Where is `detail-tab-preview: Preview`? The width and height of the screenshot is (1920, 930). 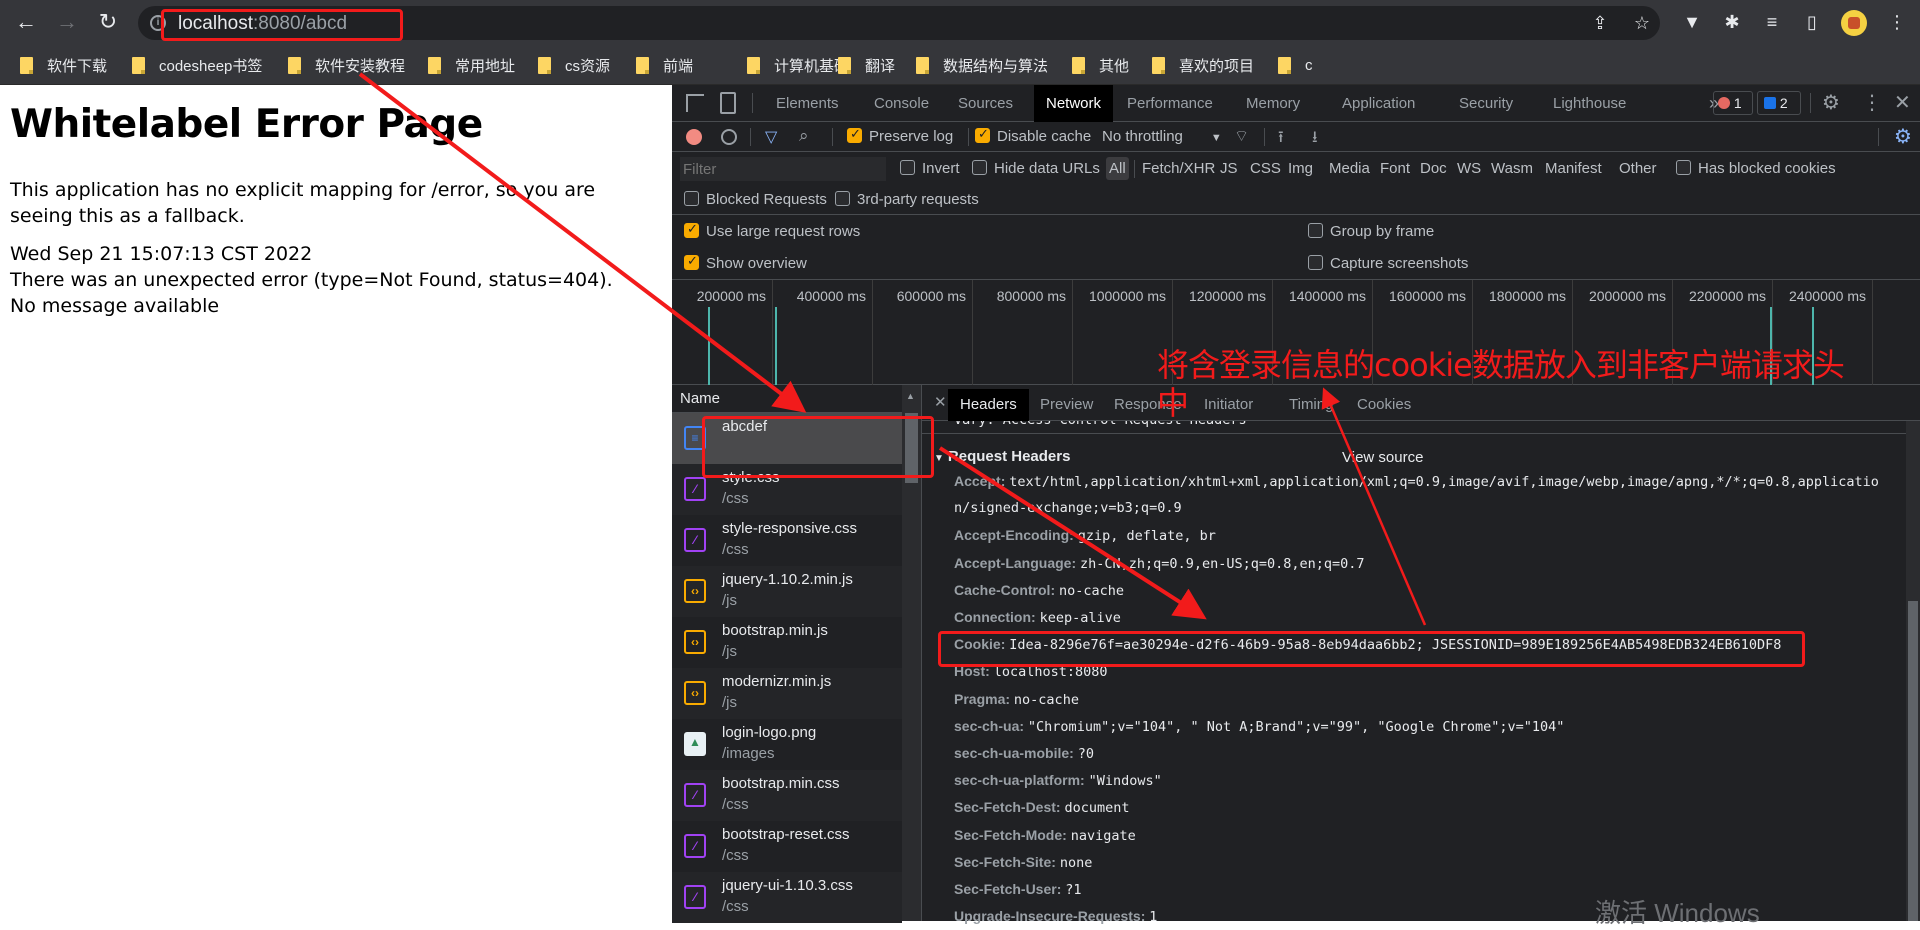
detail-tab-preview: Preview is located at coordinates (1066, 405).